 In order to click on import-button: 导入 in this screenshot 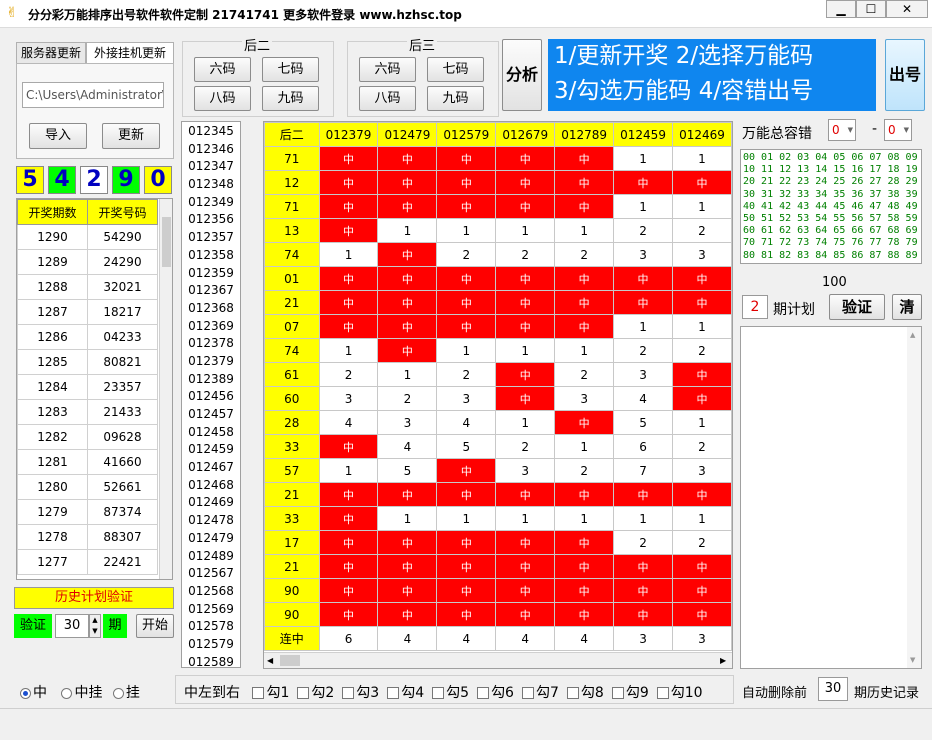, I will do `click(58, 136)`.